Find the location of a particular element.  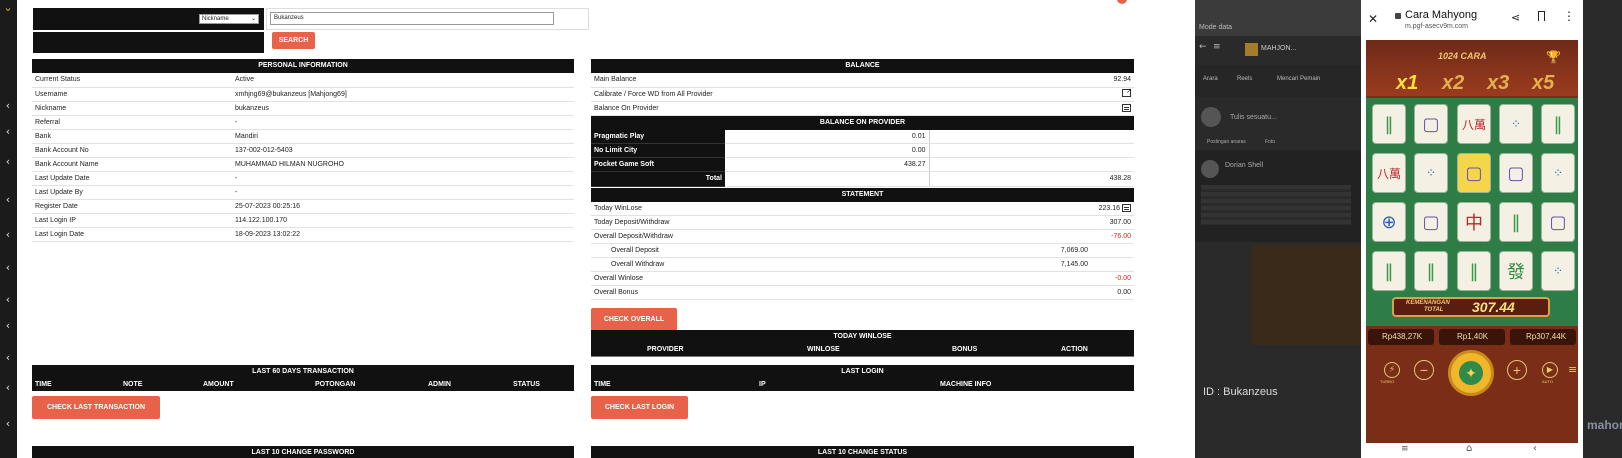

provider-total-value: 438.28 is located at coordinates (1031, 179).